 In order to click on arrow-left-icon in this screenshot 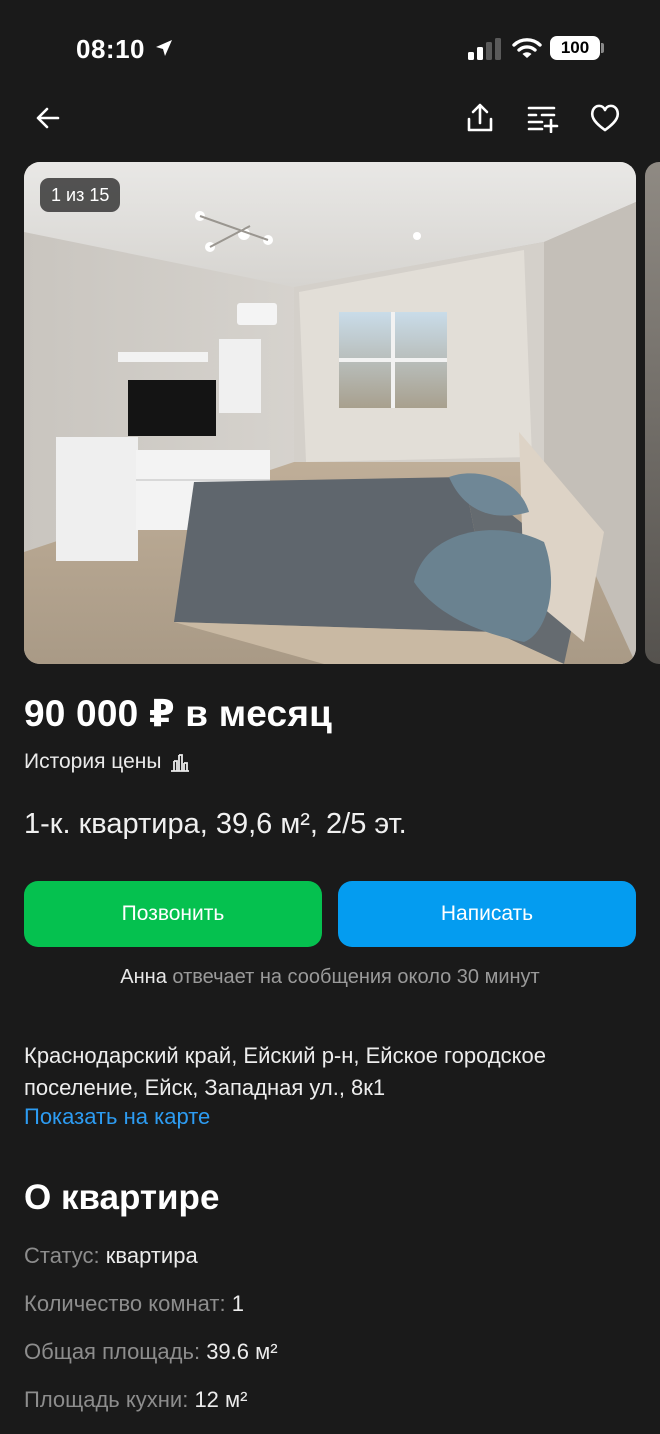, I will do `click(48, 118)`.